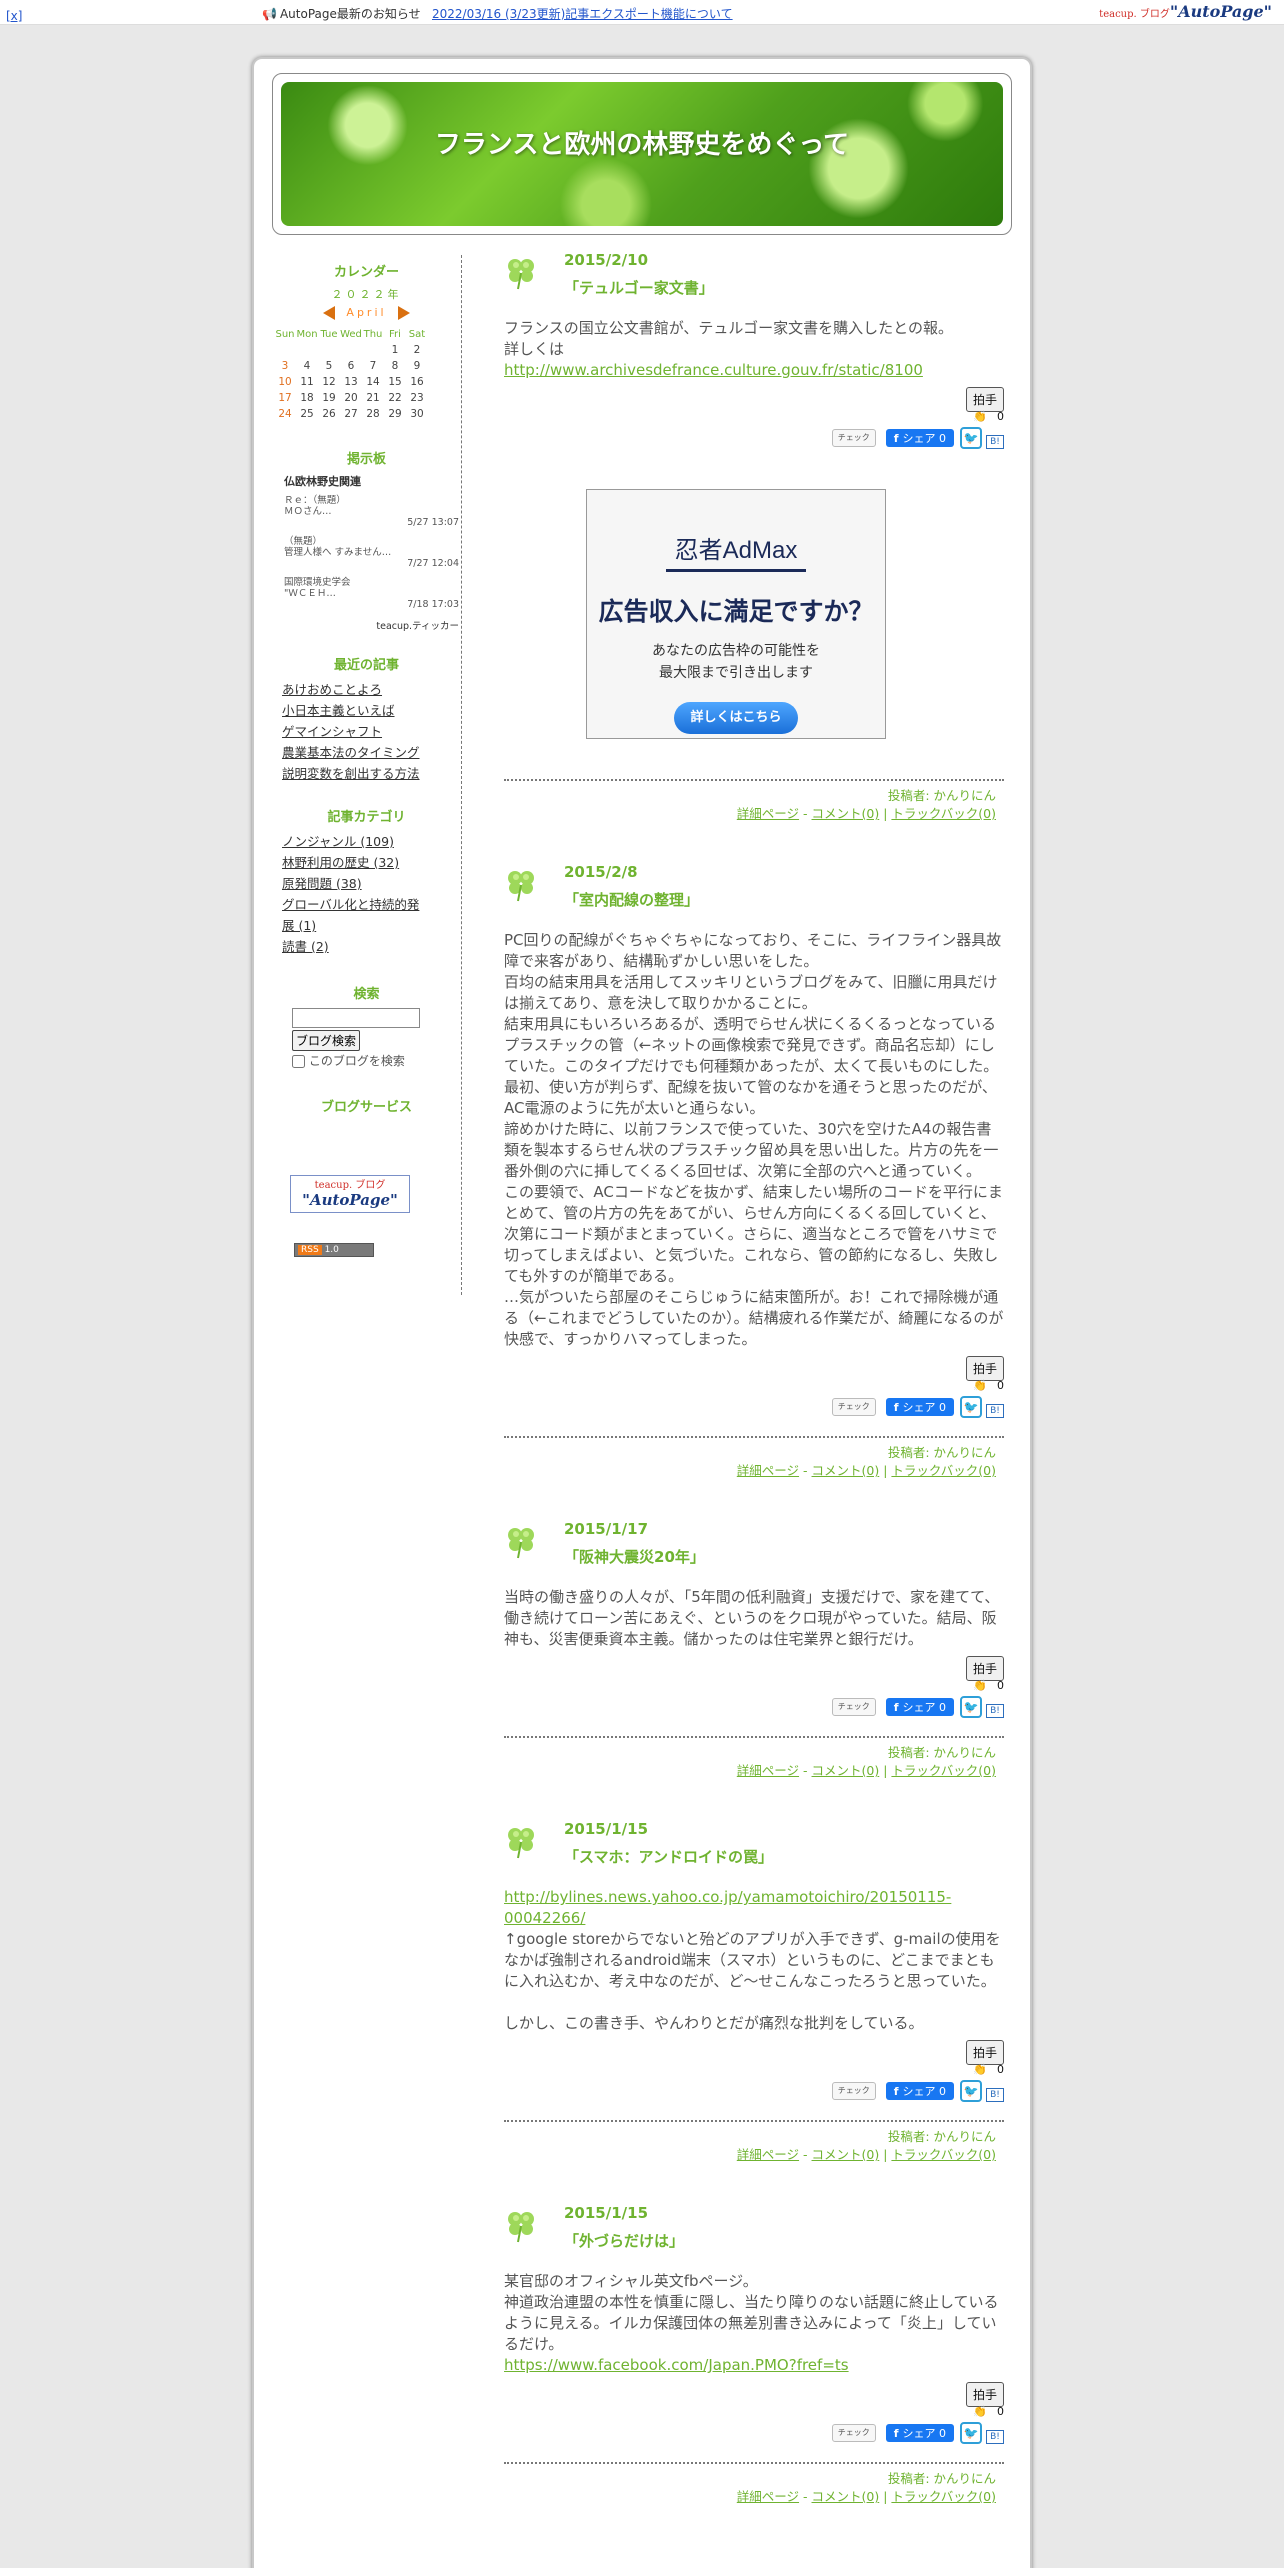 The height and width of the screenshot is (2568, 1284). What do you see at coordinates (736, 662) in the screenshot?
I see `ad-sub: あなたの広告枠の可能性を 最大限まで引き出します` at bounding box center [736, 662].